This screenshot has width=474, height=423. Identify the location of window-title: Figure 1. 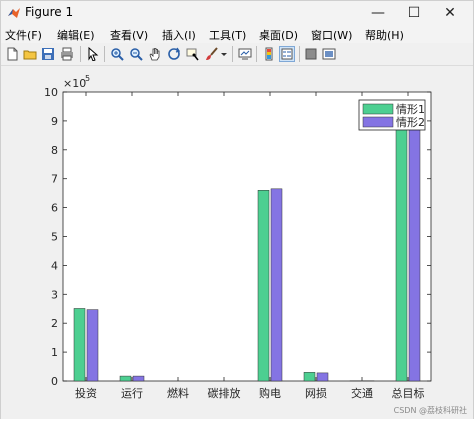
(49, 12).